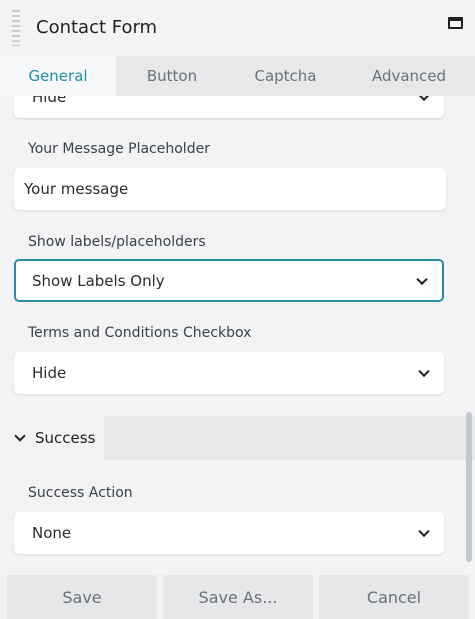 Image resolution: width=475 pixels, height=619 pixels. I want to click on success-action-value: None, so click(52, 533).